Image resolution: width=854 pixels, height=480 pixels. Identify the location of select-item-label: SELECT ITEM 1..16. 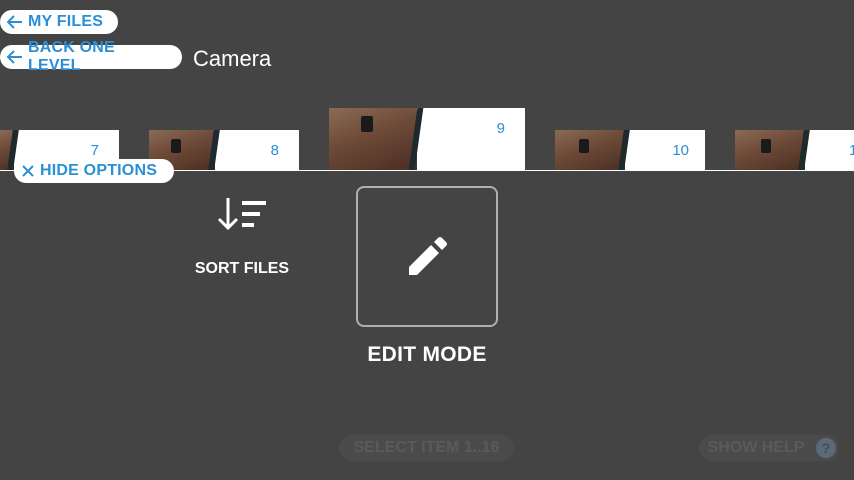
(426, 447).